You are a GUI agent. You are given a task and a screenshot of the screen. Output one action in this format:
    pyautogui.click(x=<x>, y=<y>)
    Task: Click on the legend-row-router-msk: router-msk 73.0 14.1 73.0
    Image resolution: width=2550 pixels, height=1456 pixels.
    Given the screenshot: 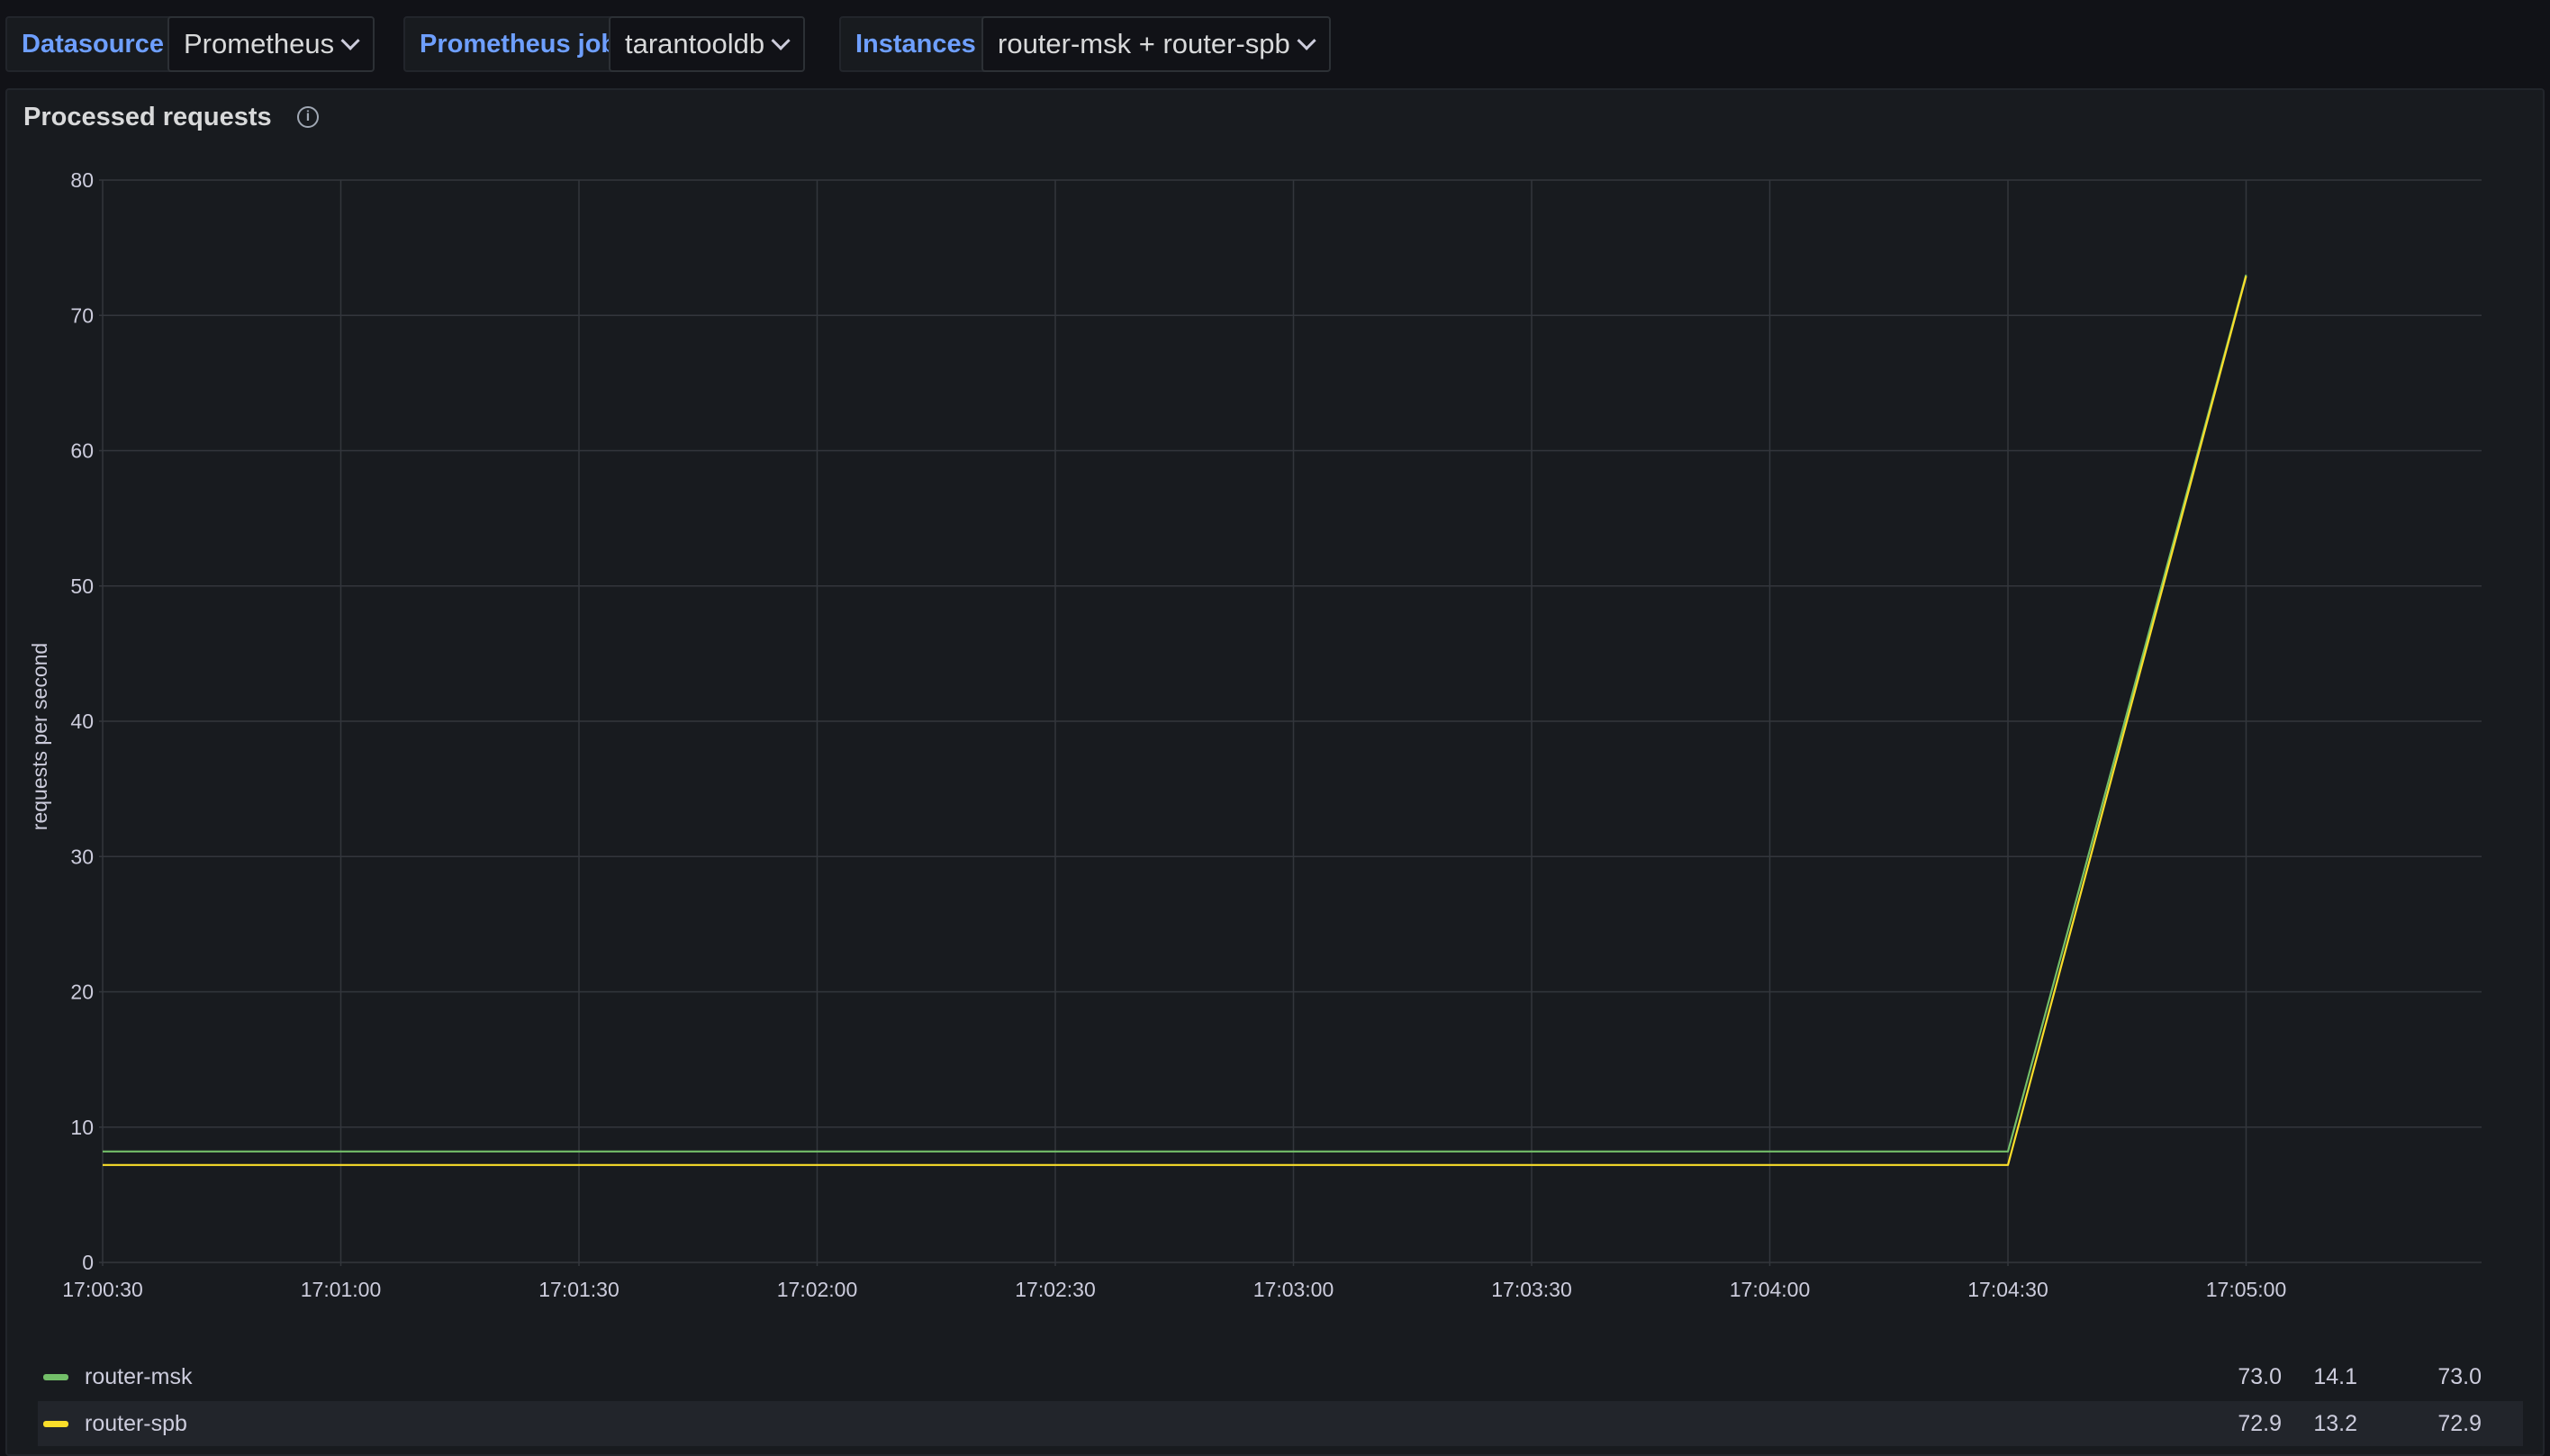 What is the action you would take?
    pyautogui.click(x=1280, y=1377)
    